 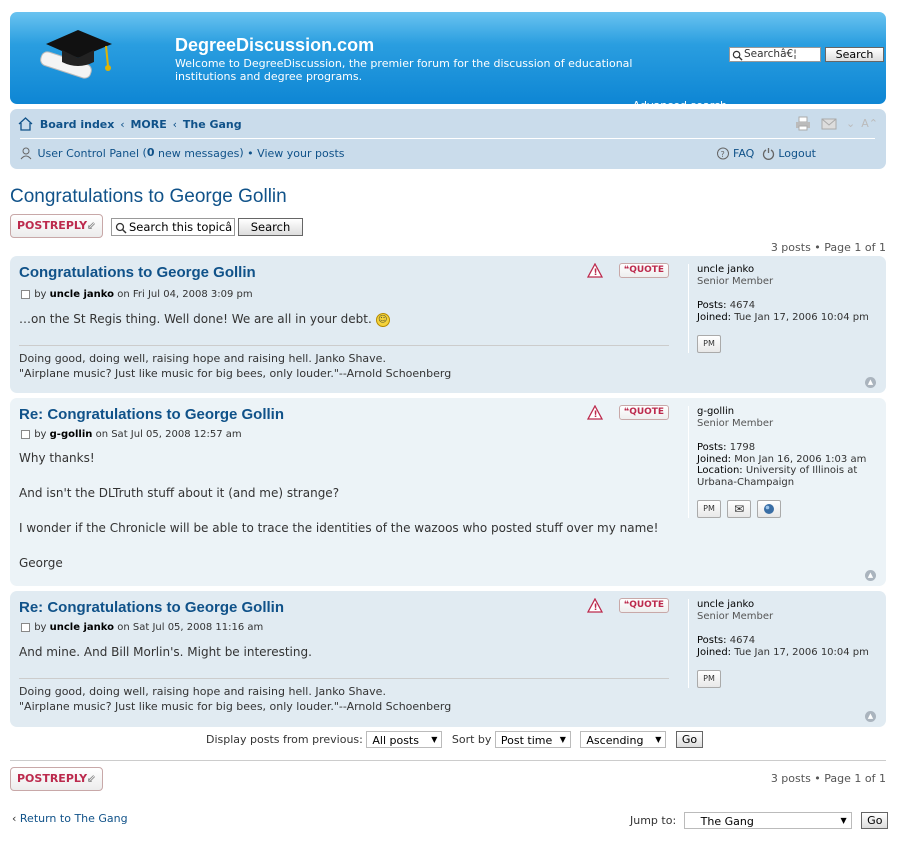 I want to click on sort-key-value: Post time, so click(x=526, y=740).